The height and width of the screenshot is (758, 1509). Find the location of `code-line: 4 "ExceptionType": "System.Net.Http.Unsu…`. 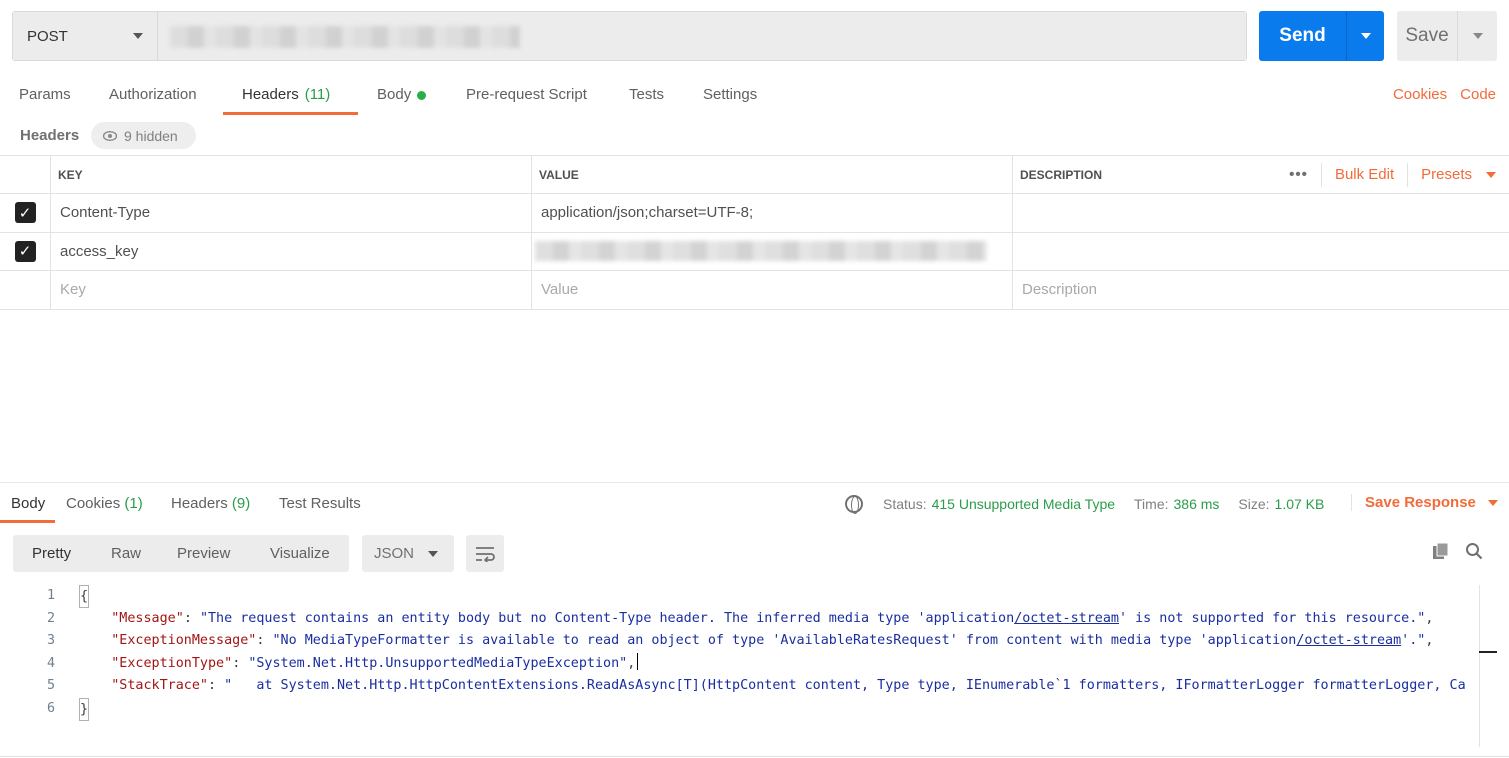

code-line: 4 "ExceptionType": "System.Net.Http.Unsu… is located at coordinates (740, 664).